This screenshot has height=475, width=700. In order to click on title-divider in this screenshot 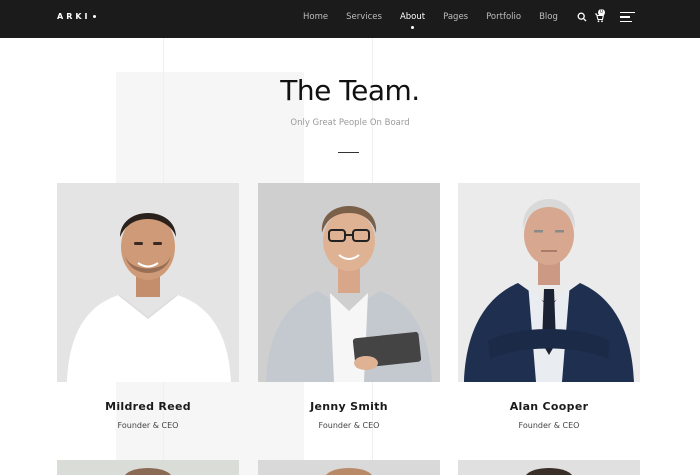, I will do `click(348, 152)`.